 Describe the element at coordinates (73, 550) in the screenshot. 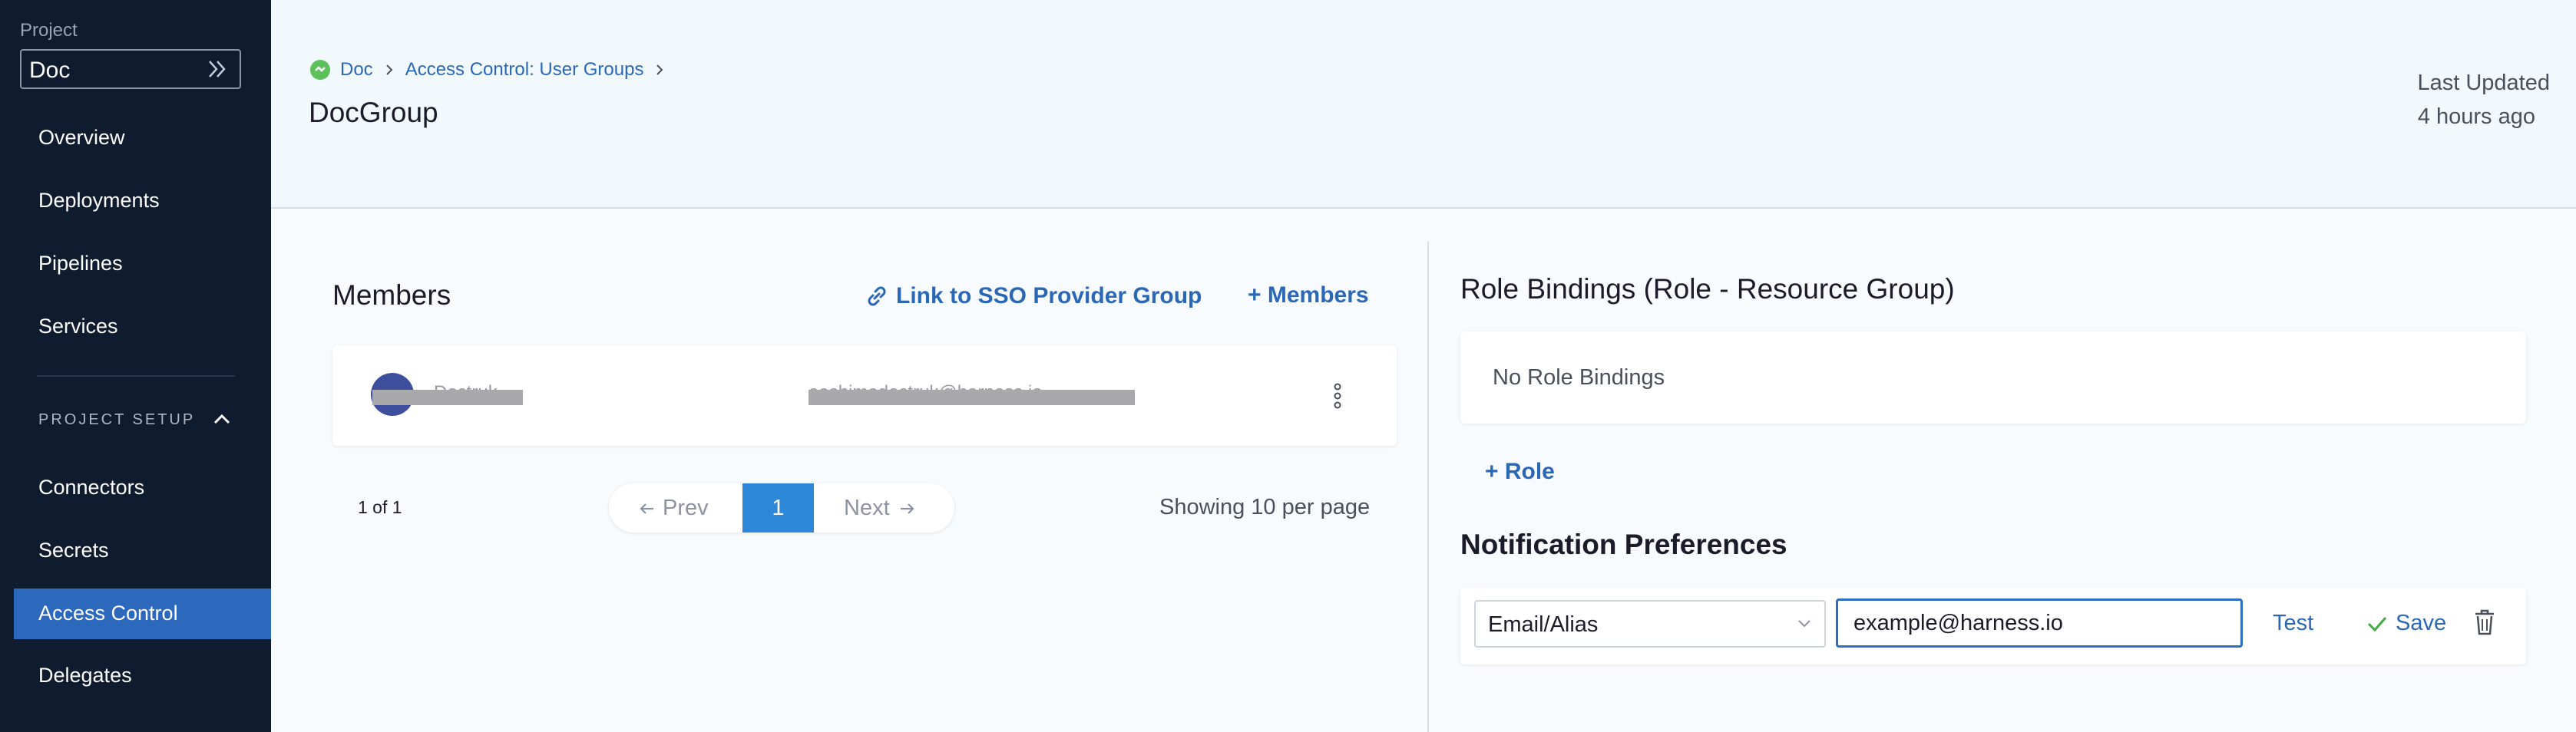

I see `sidebar-item-secrets: Secrets` at that location.